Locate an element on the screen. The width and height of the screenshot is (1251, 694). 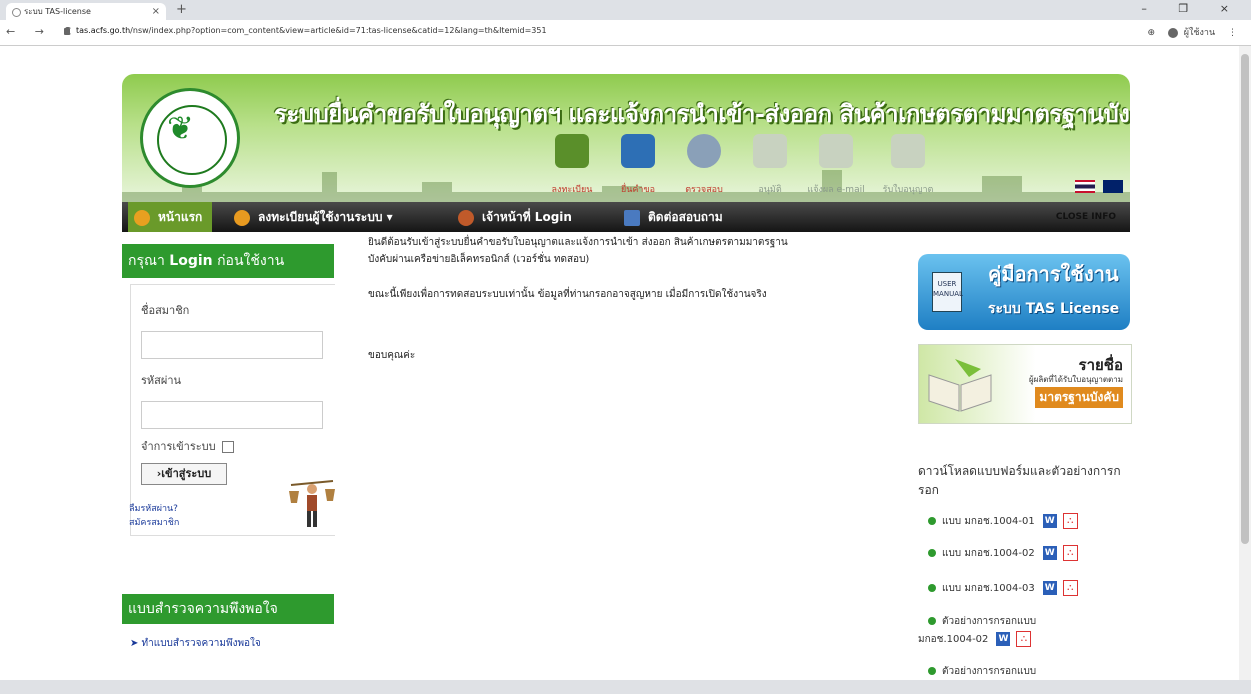
username-input is located at coordinates (232, 345).